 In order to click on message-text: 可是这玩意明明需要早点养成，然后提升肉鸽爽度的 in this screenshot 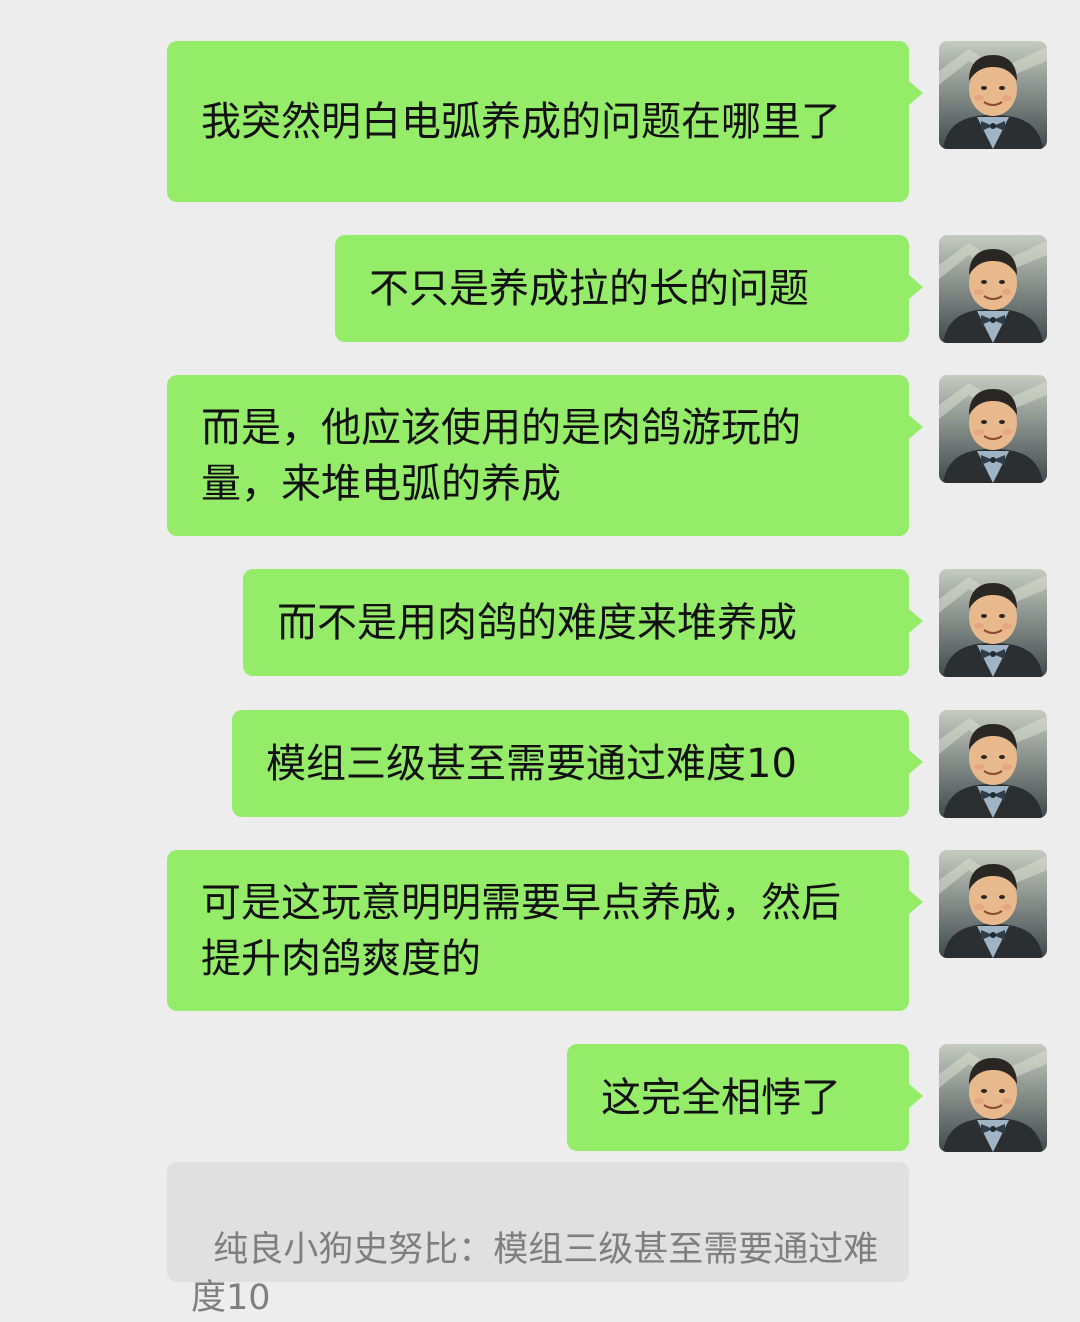, I will do `click(521, 930)`.